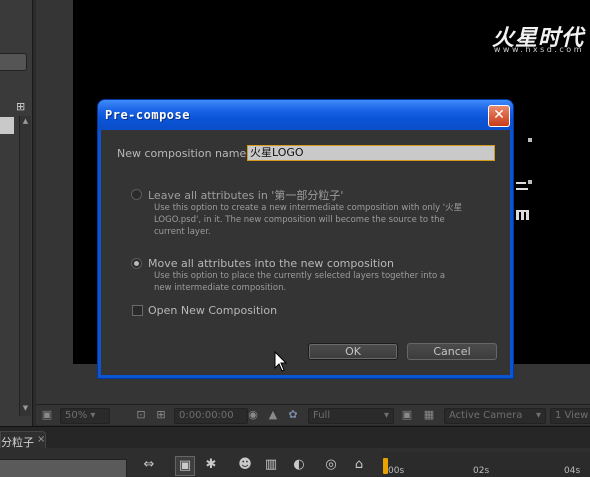 The width and height of the screenshot is (590, 477). What do you see at coordinates (136, 194) in the screenshot?
I see `leave-attributes-radio` at bounding box center [136, 194].